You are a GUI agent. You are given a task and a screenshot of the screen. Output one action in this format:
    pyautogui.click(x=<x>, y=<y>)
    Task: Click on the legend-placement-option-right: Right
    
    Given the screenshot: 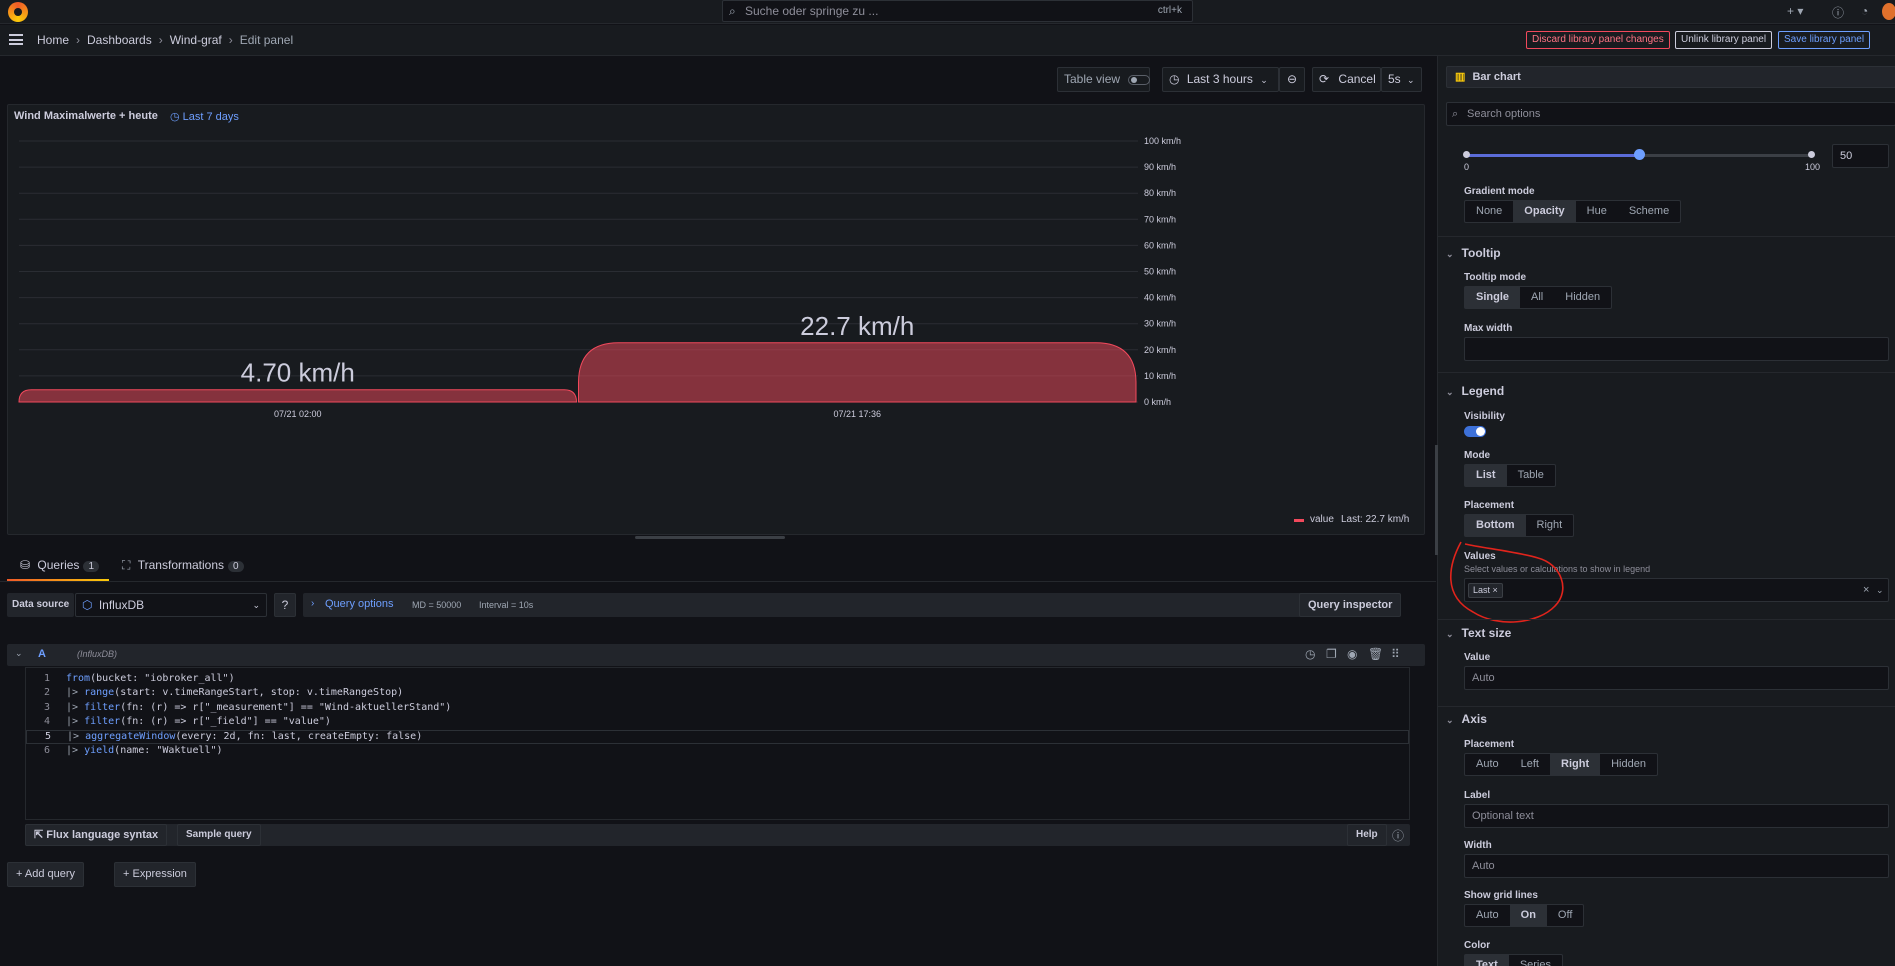 What is the action you would take?
    pyautogui.click(x=1550, y=525)
    